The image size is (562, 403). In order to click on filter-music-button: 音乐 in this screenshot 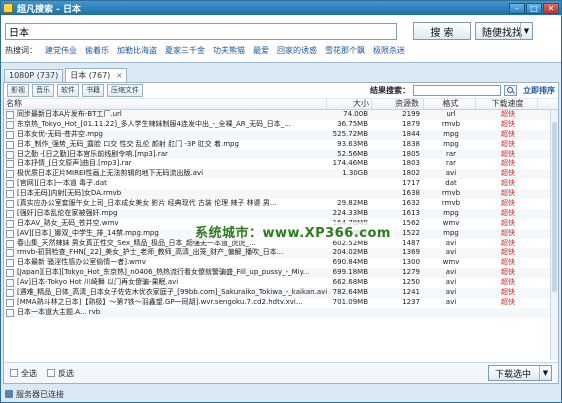, I will do `click(43, 90)`.